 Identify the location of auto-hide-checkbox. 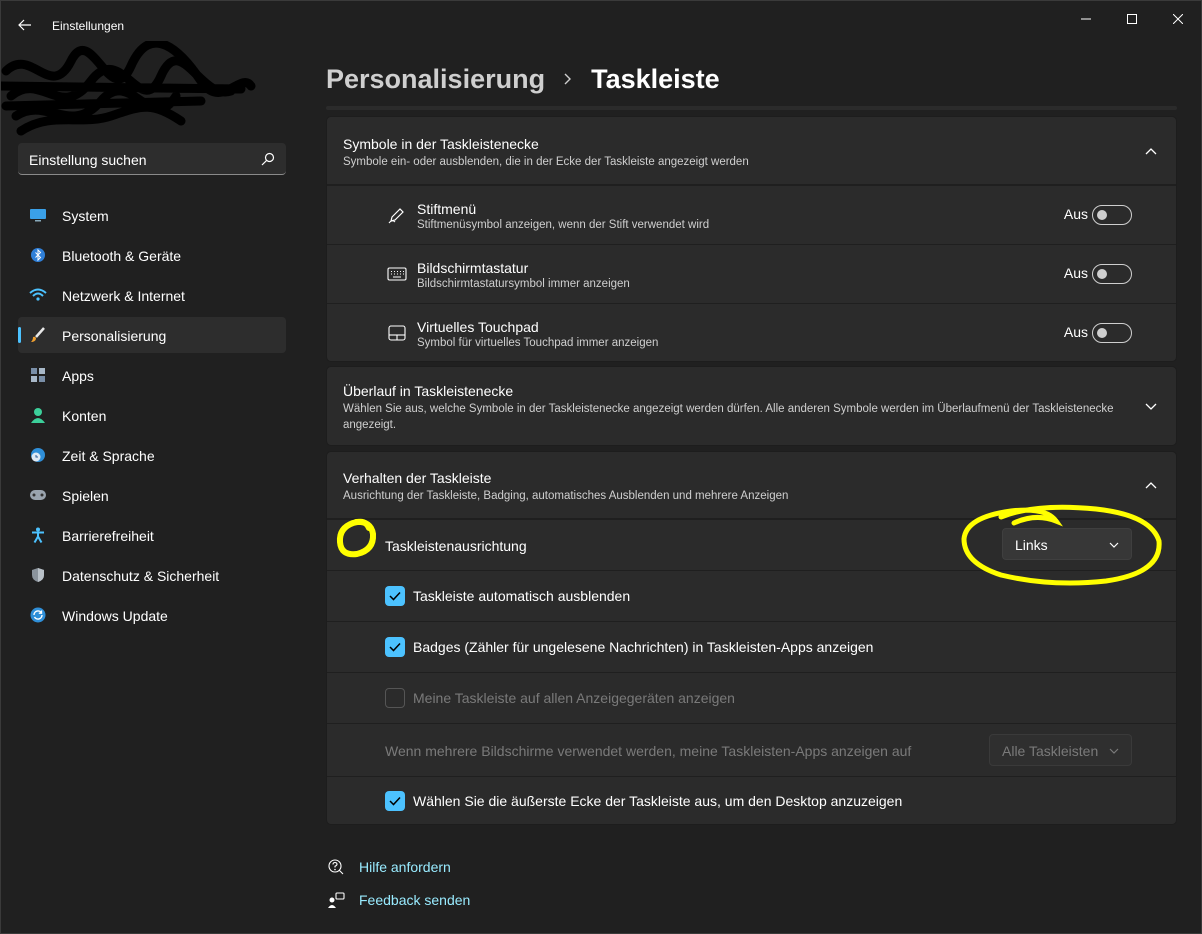
(395, 596).